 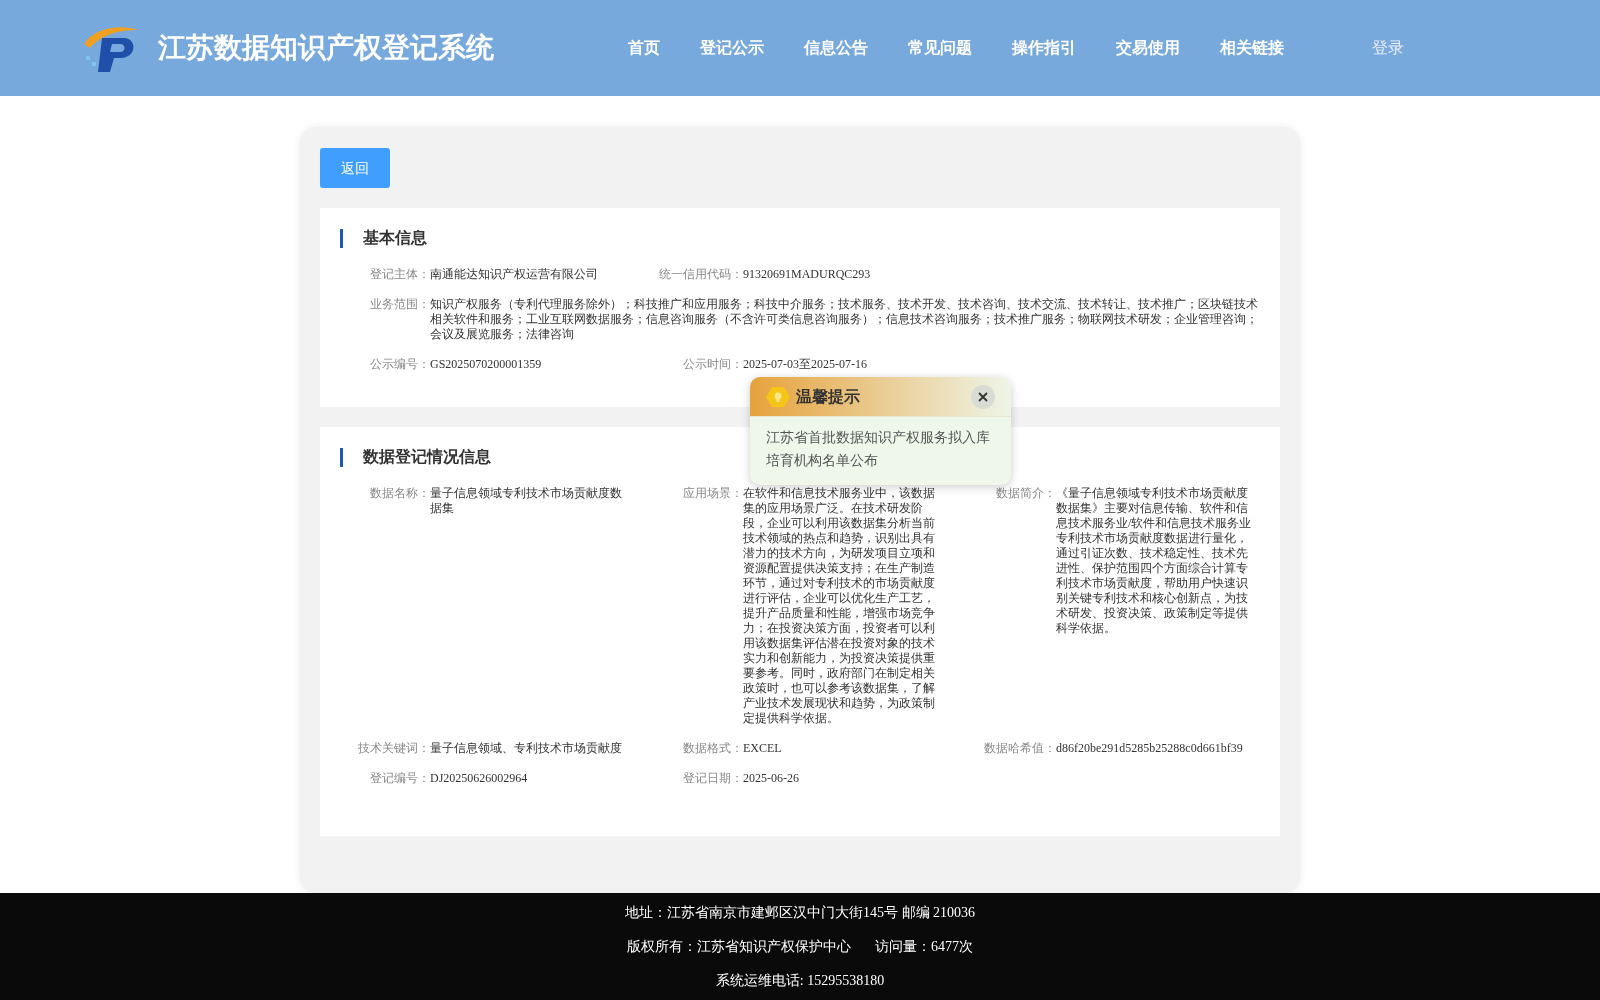 I want to click on back-button: 返回, so click(x=355, y=168).